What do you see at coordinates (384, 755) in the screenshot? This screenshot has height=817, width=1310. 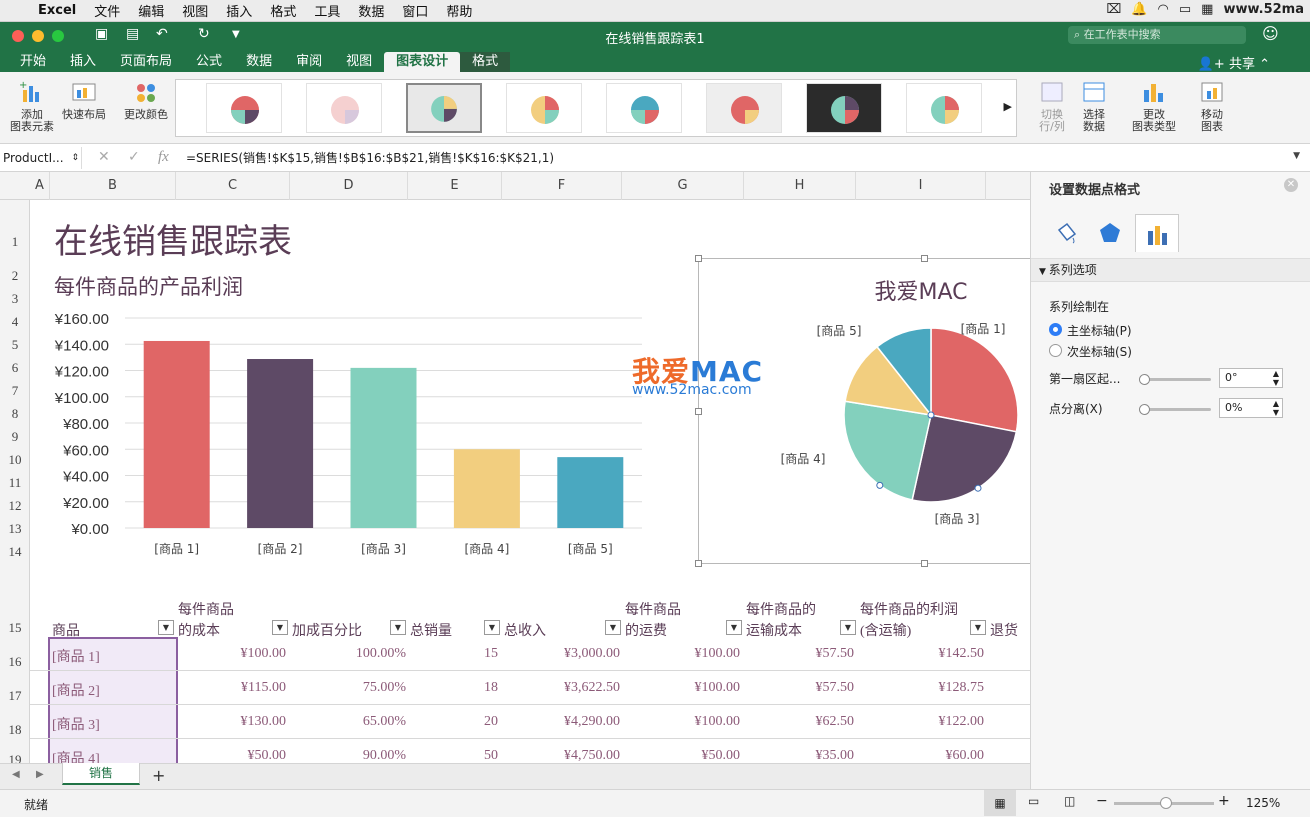 I see `table-cell: 90.00%` at bounding box center [384, 755].